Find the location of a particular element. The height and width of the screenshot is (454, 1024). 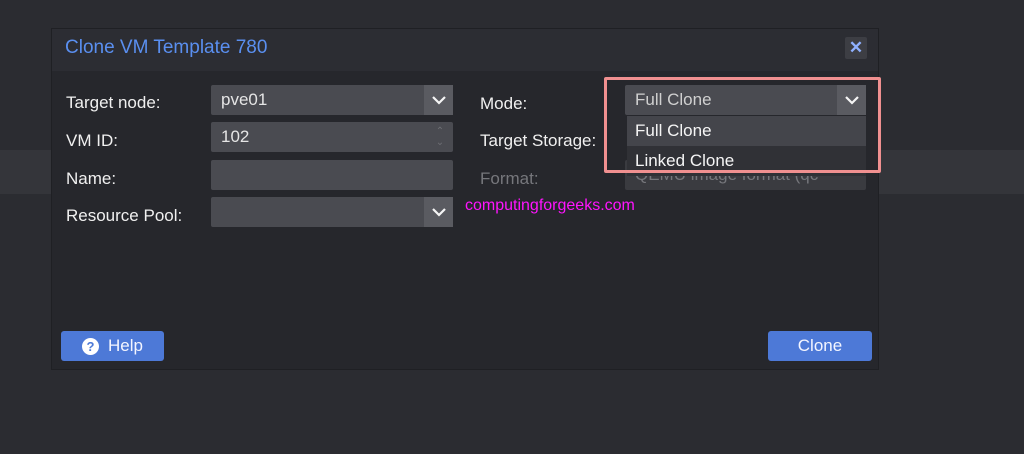

dialog-header: Clone VM Template 780 ✕ is located at coordinates (465, 50).